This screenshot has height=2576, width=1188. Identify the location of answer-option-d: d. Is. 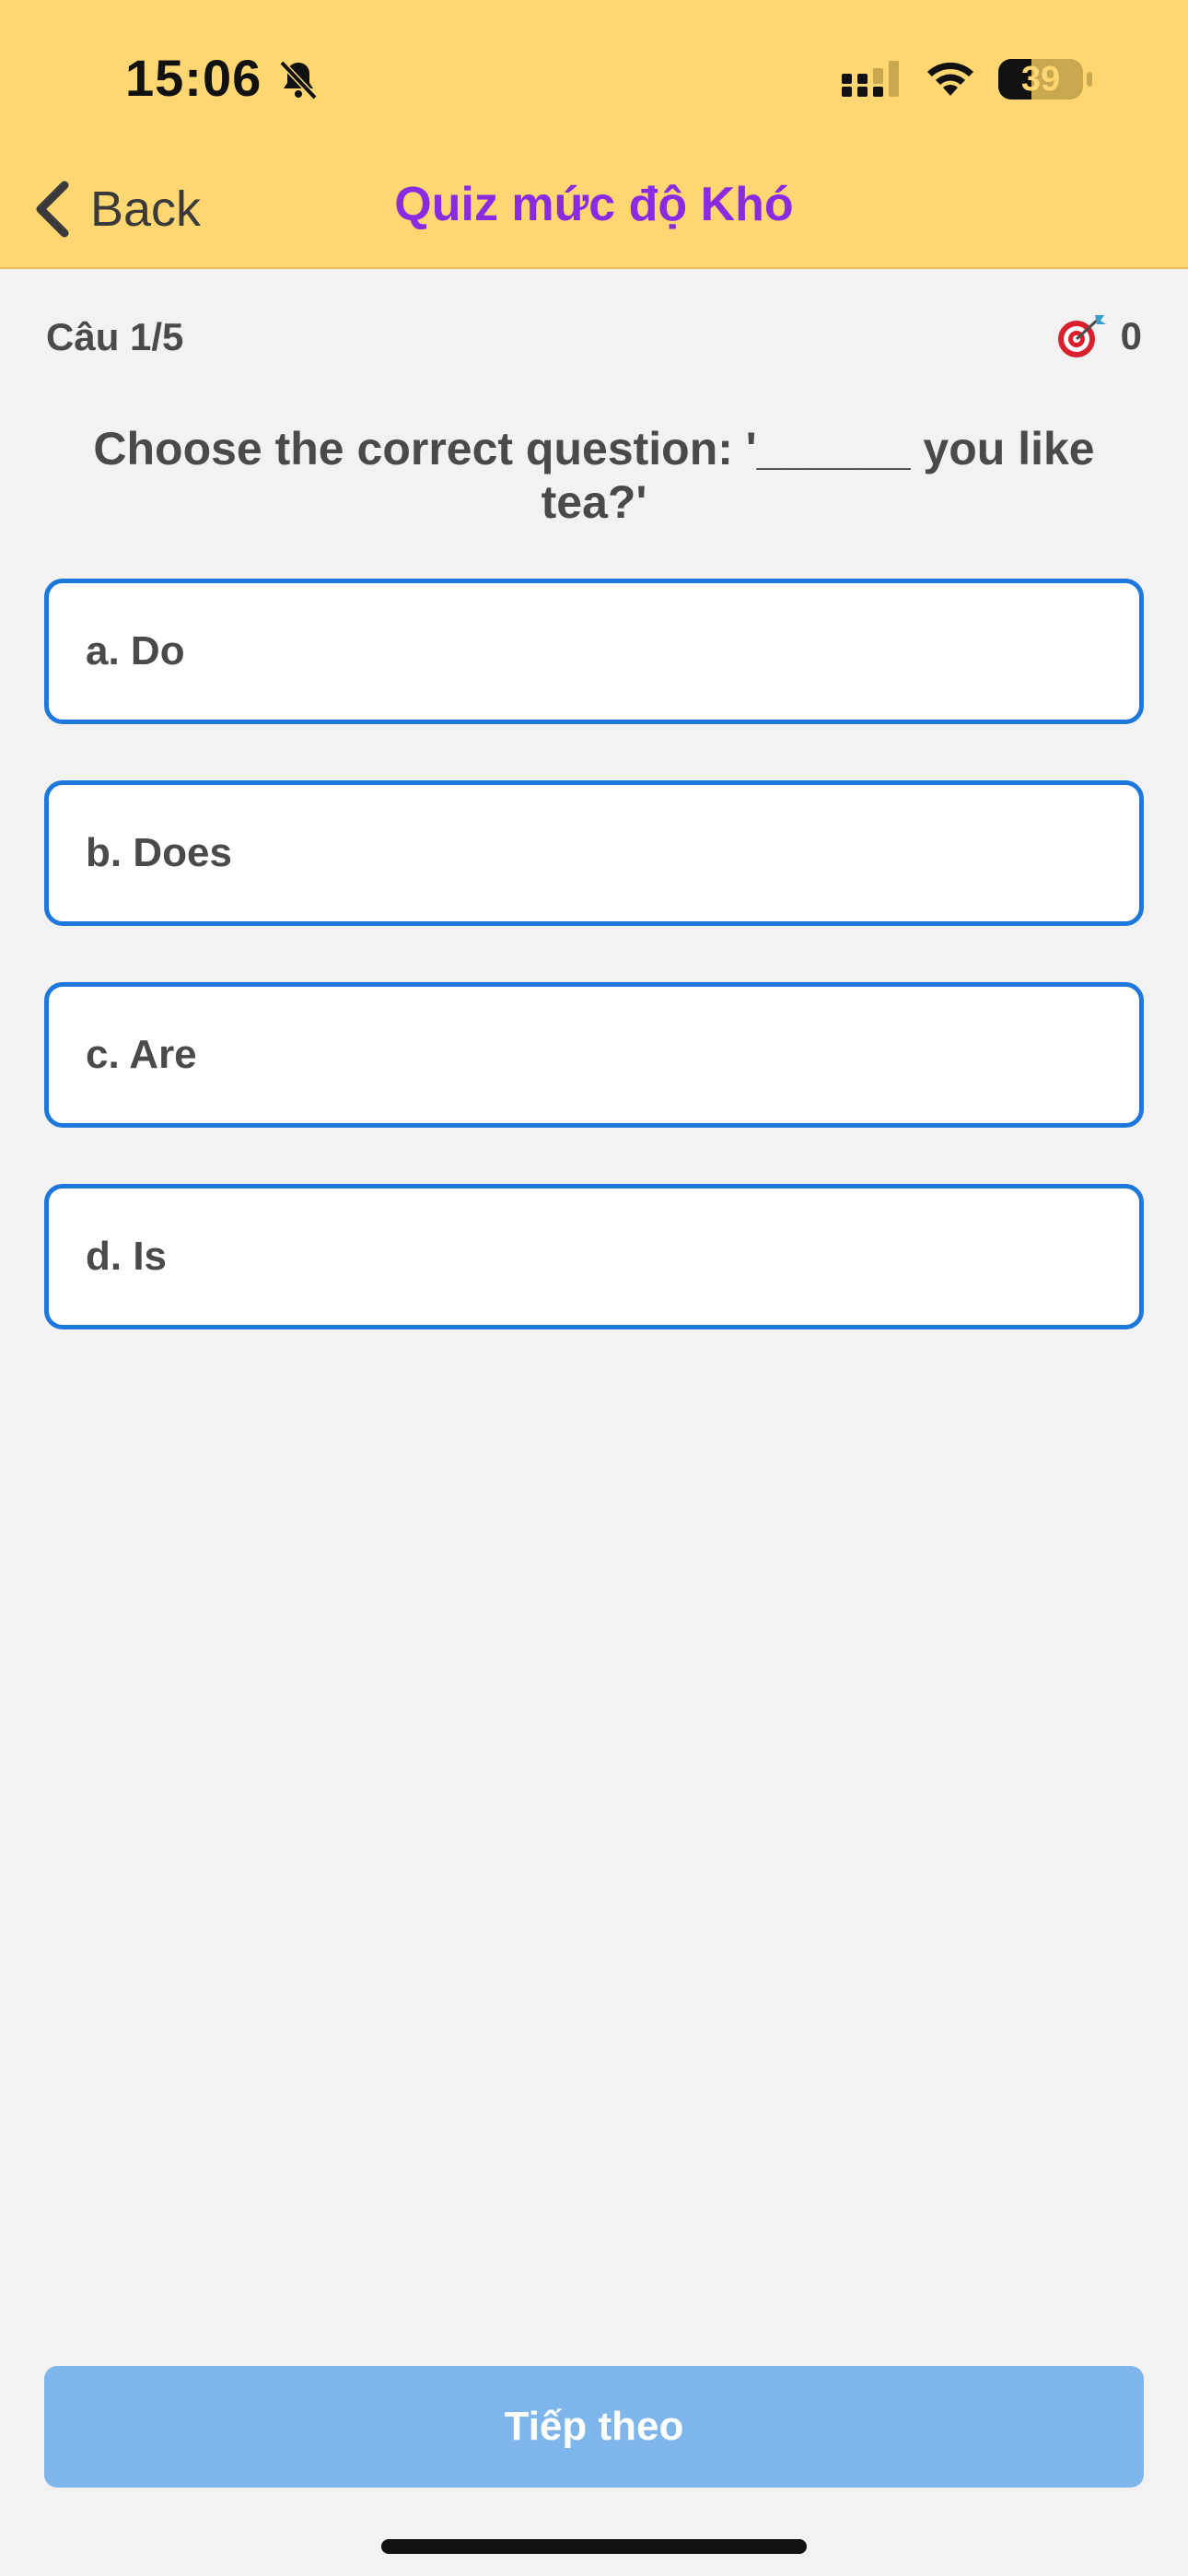
(594, 1256).